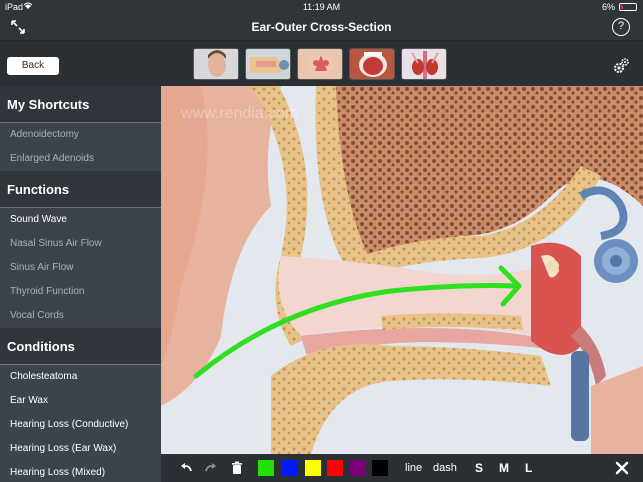 The height and width of the screenshot is (482, 643). What do you see at coordinates (445, 468) in the screenshot?
I see `dash-style-button: dash` at bounding box center [445, 468].